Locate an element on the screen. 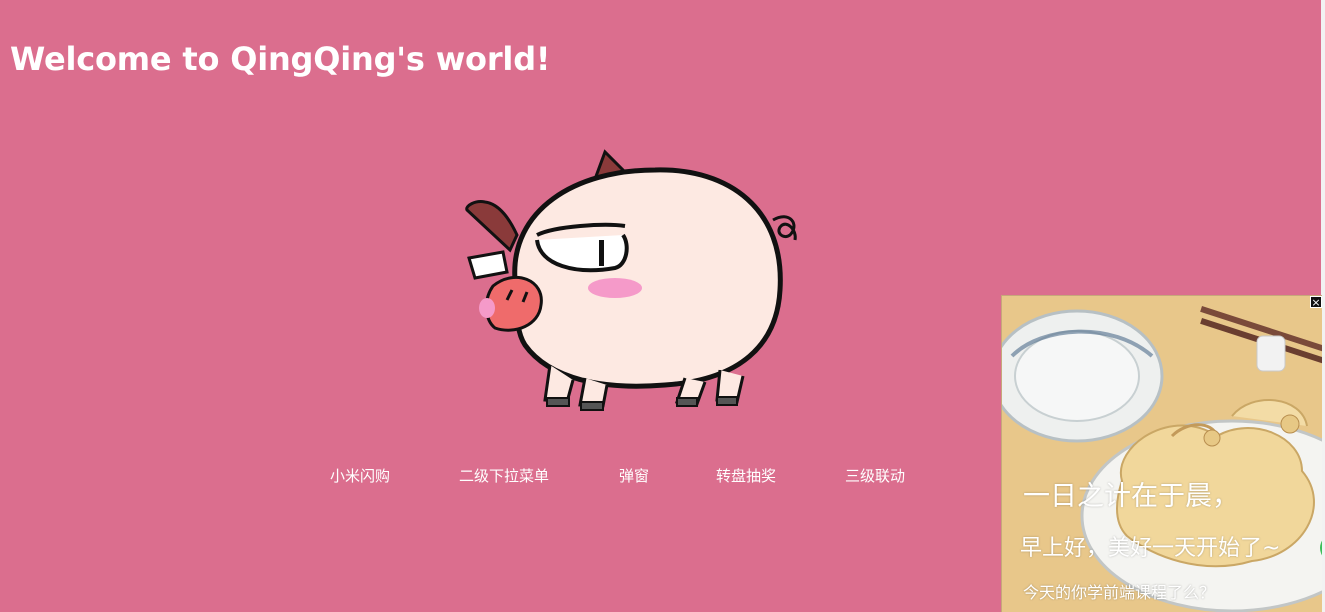 The height and width of the screenshot is (612, 1325). nav-link-popup: 弹窗 is located at coordinates (634, 476).